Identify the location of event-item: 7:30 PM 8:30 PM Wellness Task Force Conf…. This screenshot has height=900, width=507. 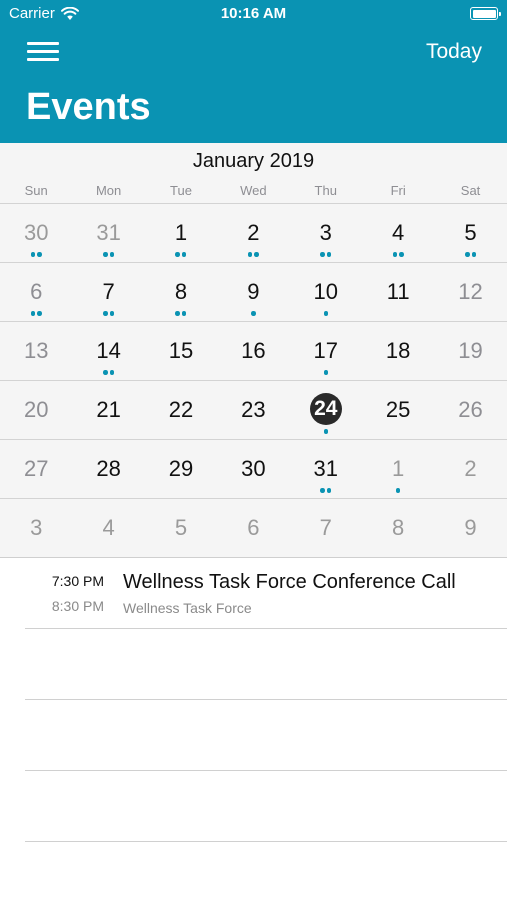
(266, 594).